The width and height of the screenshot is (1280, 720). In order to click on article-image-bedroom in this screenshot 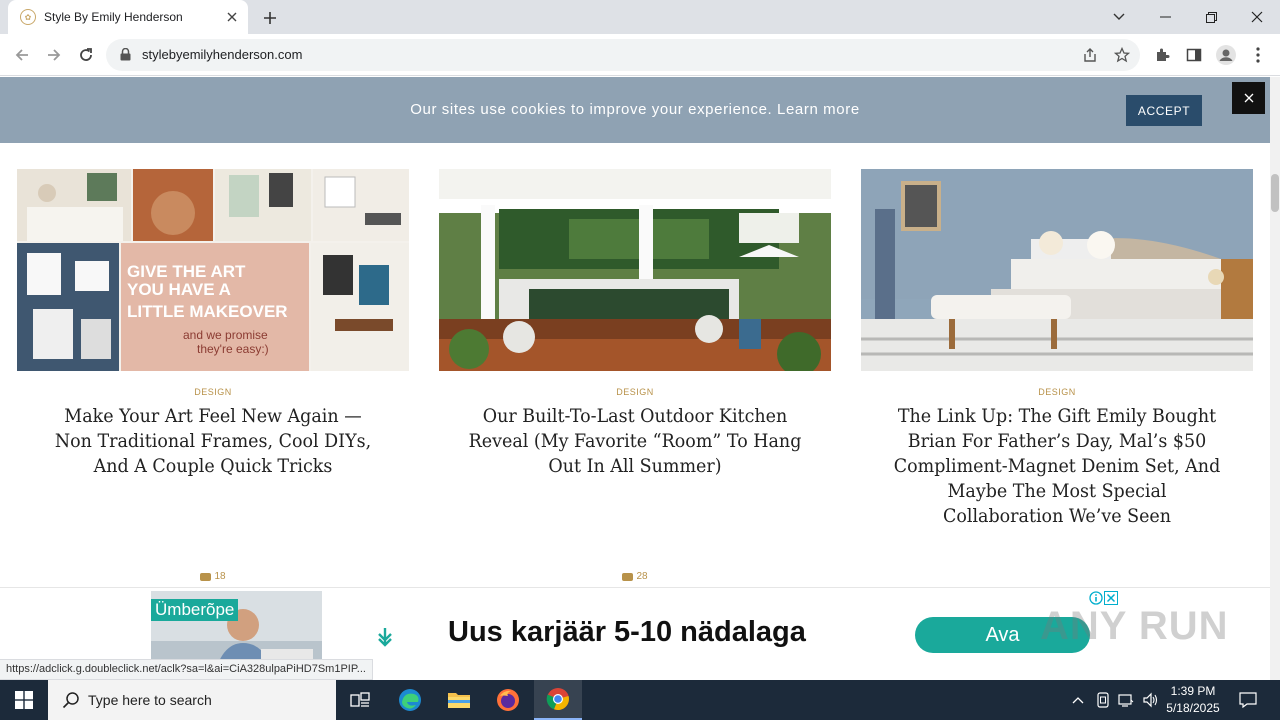, I will do `click(1057, 270)`.